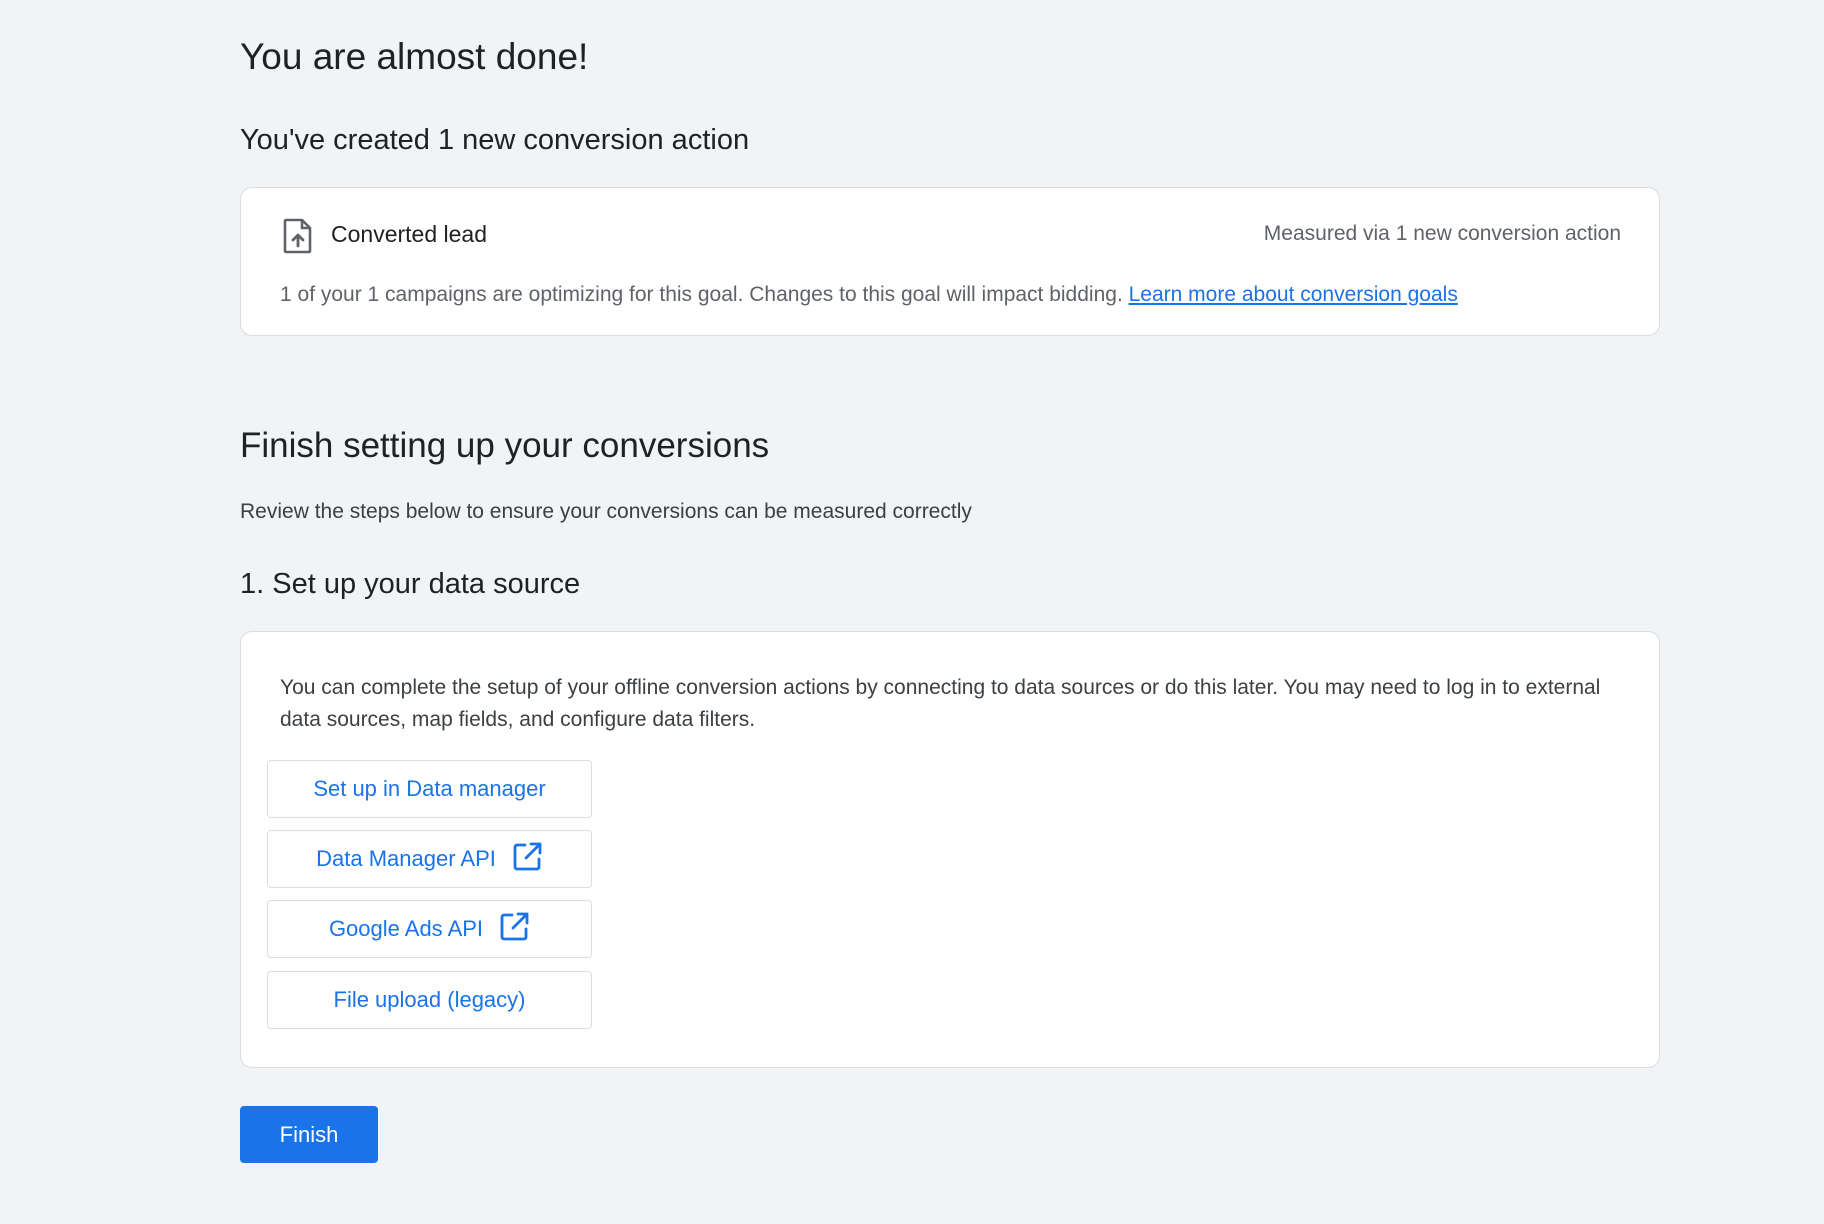 The width and height of the screenshot is (1824, 1224). I want to click on finish-button: Finish, so click(309, 1134).